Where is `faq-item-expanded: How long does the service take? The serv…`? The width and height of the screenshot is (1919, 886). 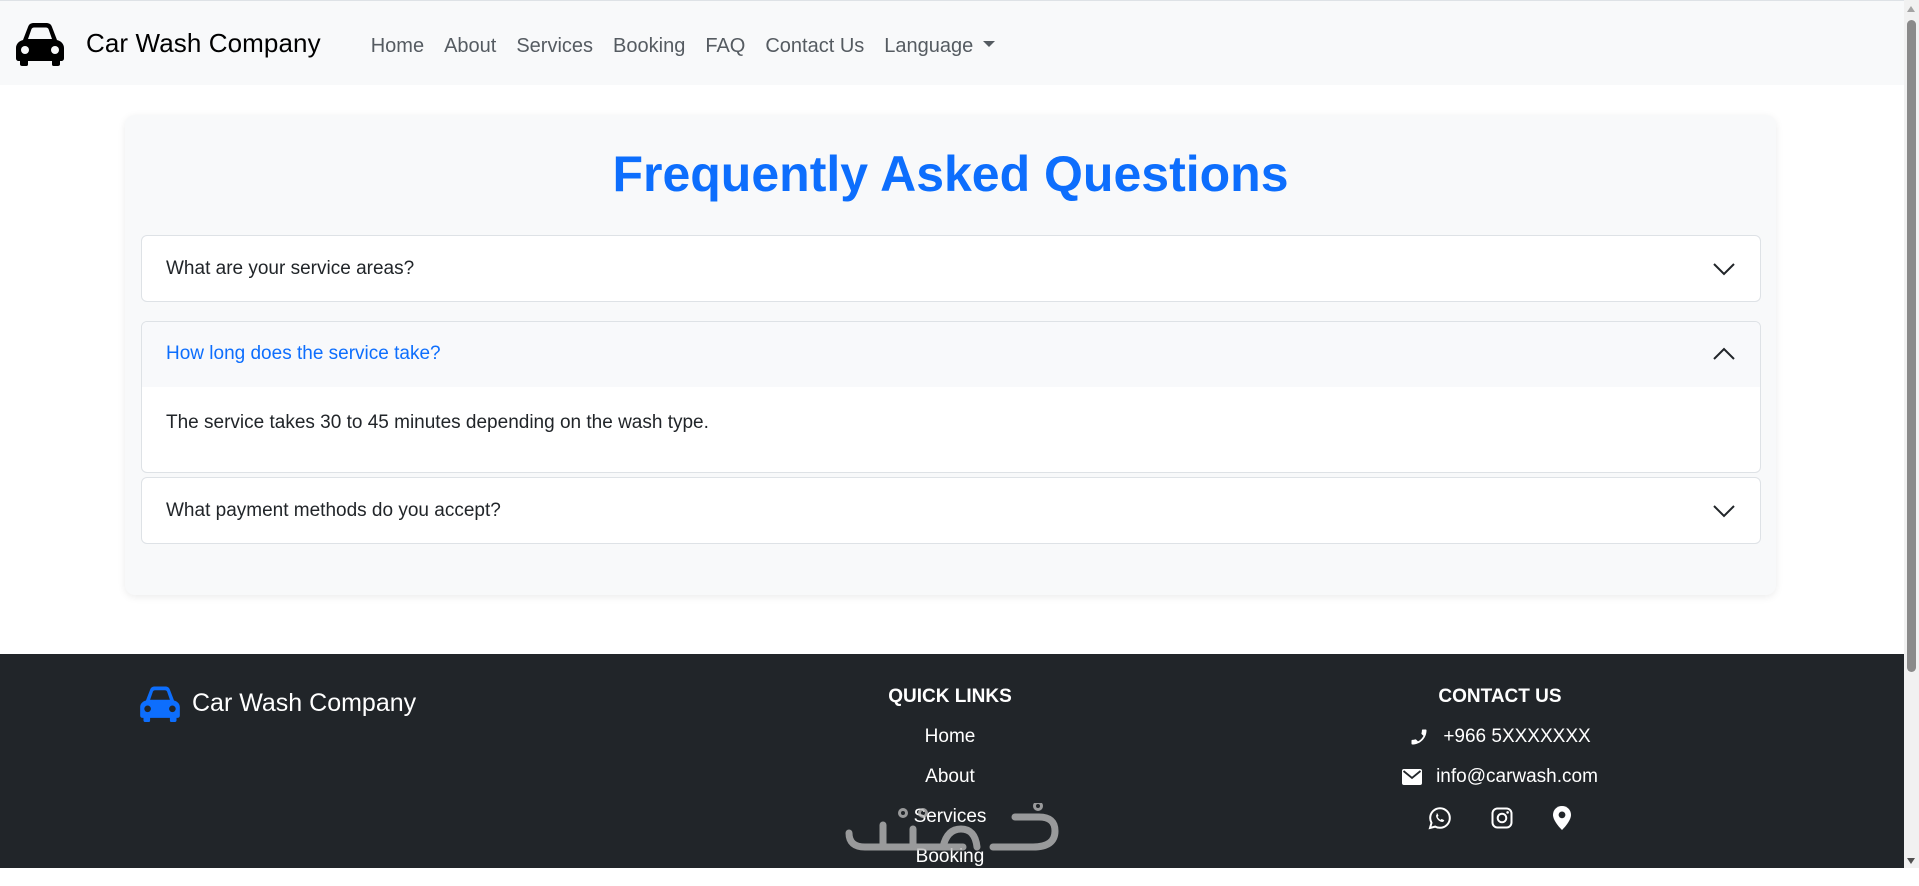
faq-item-expanded: How long does the service take? The serv… is located at coordinates (951, 397).